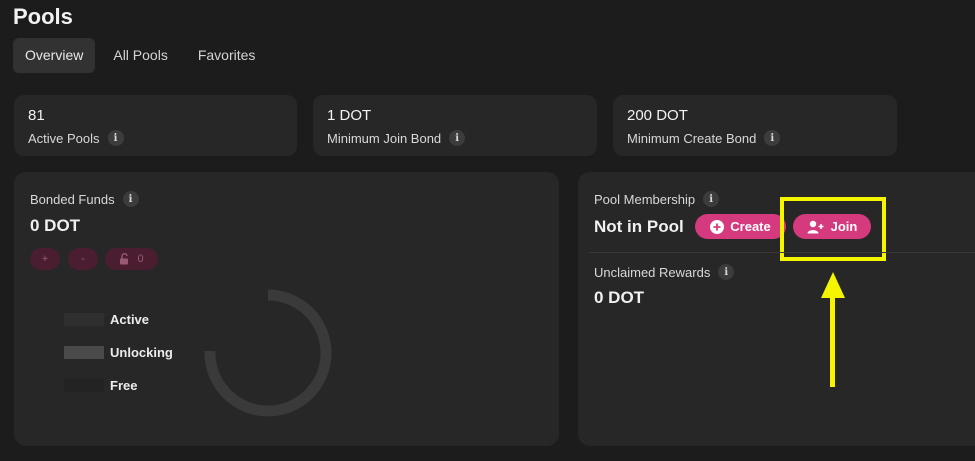 The image size is (975, 461). I want to click on page-title: Pools, so click(43, 16).